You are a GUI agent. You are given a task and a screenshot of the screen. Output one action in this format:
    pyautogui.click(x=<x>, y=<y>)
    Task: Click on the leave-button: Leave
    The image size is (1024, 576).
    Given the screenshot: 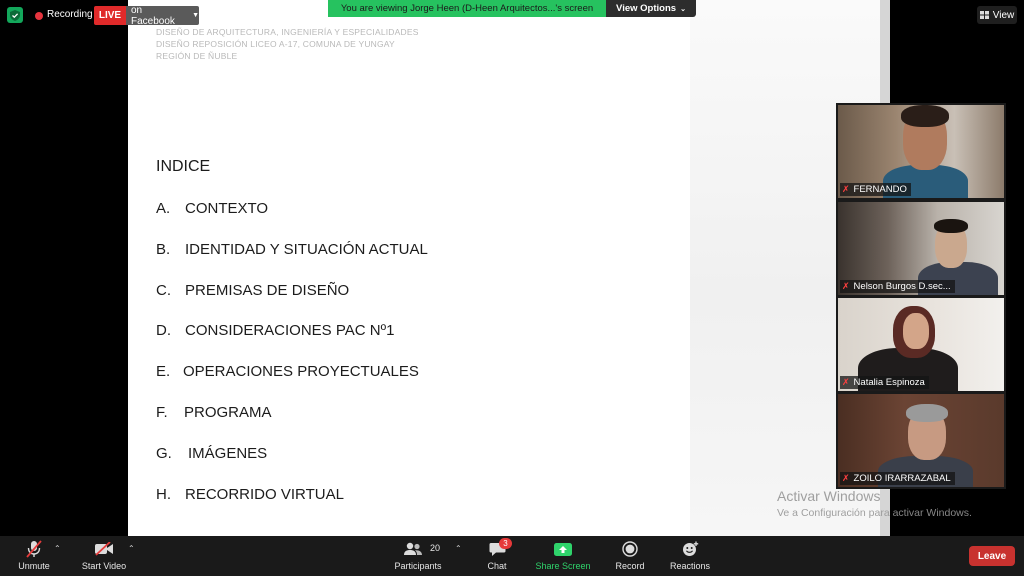 What is the action you would take?
    pyautogui.click(x=992, y=556)
    